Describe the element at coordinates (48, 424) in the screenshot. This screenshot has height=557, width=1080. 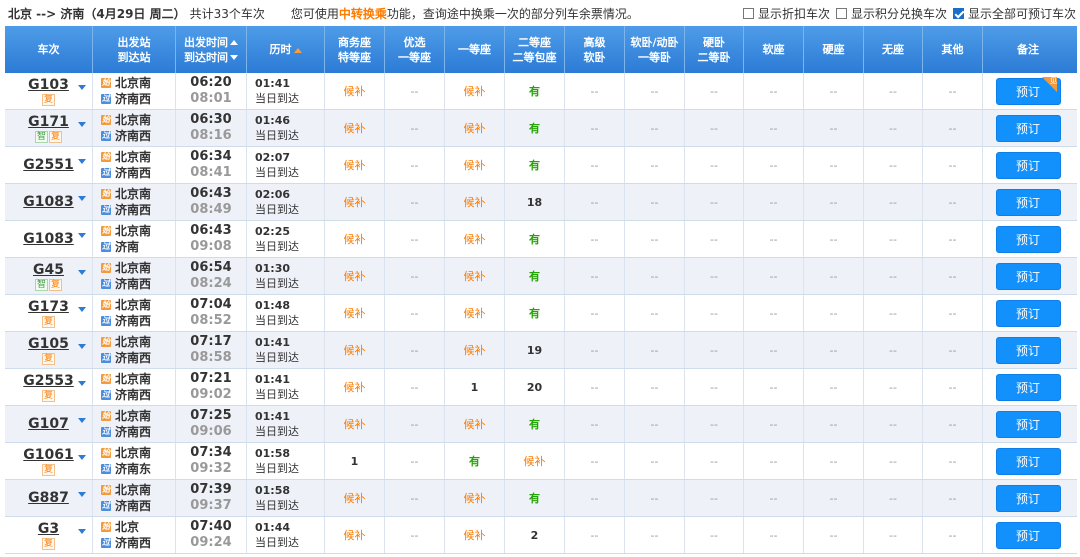
I see `train-number-link: G107` at that location.